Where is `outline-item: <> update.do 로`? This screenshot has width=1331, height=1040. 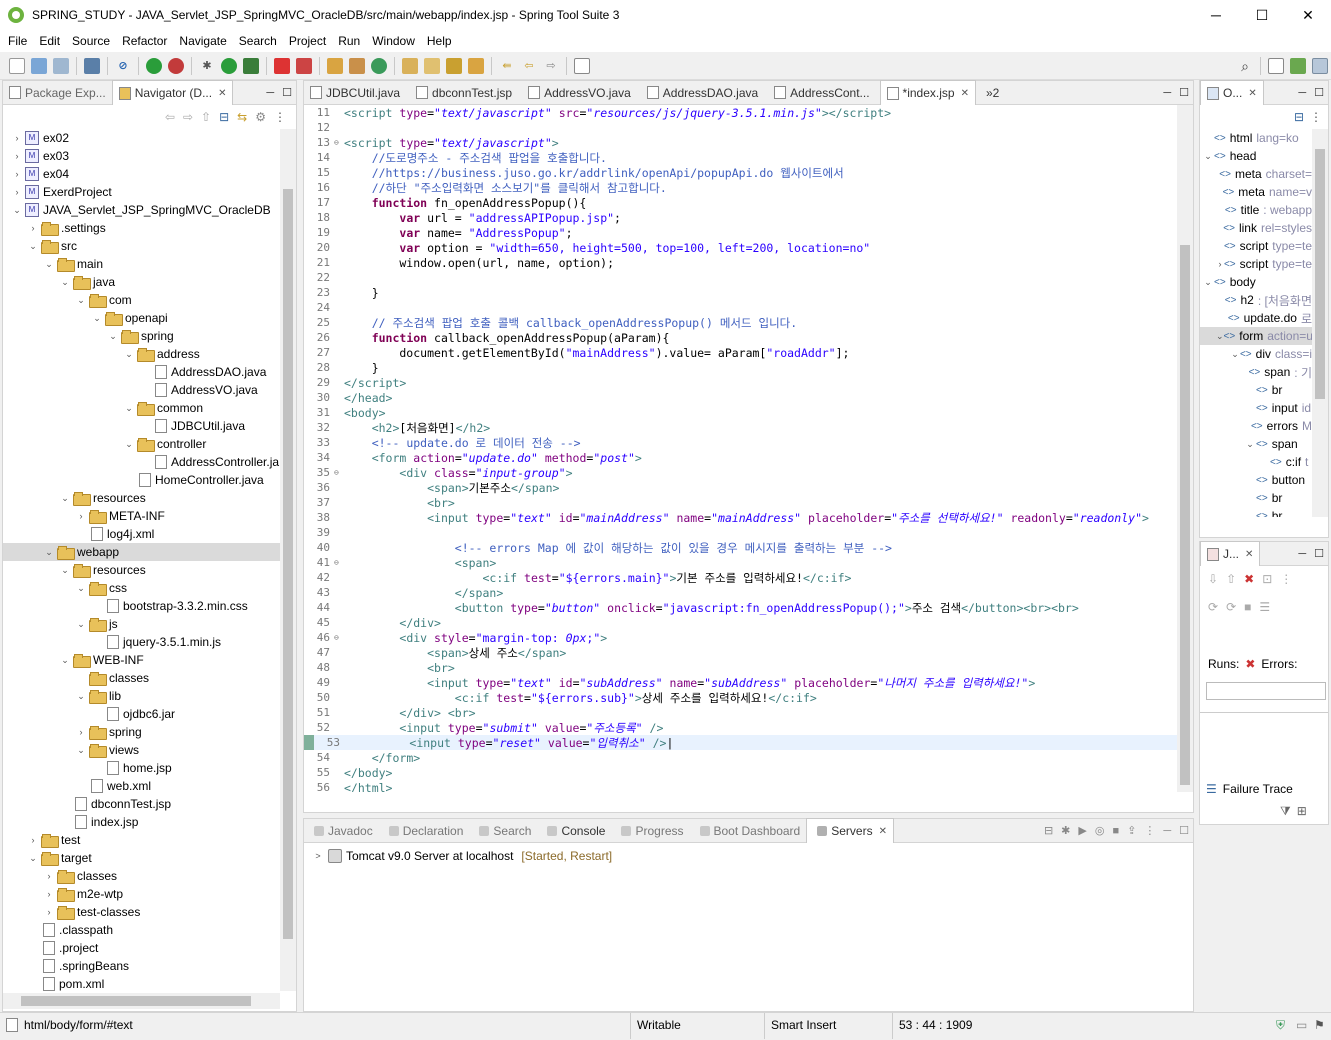
outline-item: <> update.do 로 is located at coordinates (1256, 318).